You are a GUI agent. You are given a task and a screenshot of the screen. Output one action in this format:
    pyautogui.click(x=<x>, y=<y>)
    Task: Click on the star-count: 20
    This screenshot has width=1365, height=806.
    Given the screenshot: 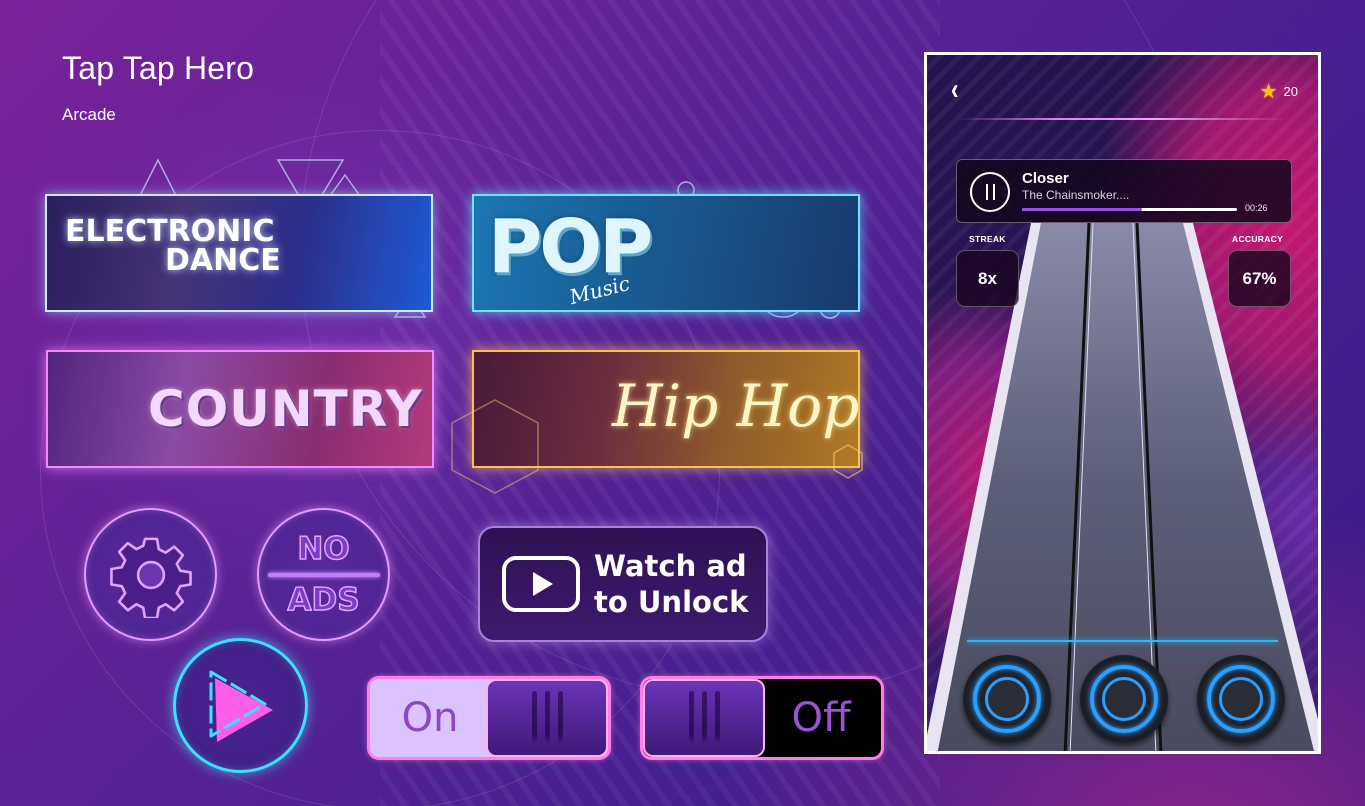 What is the action you would take?
    pyautogui.click(x=1290, y=91)
    